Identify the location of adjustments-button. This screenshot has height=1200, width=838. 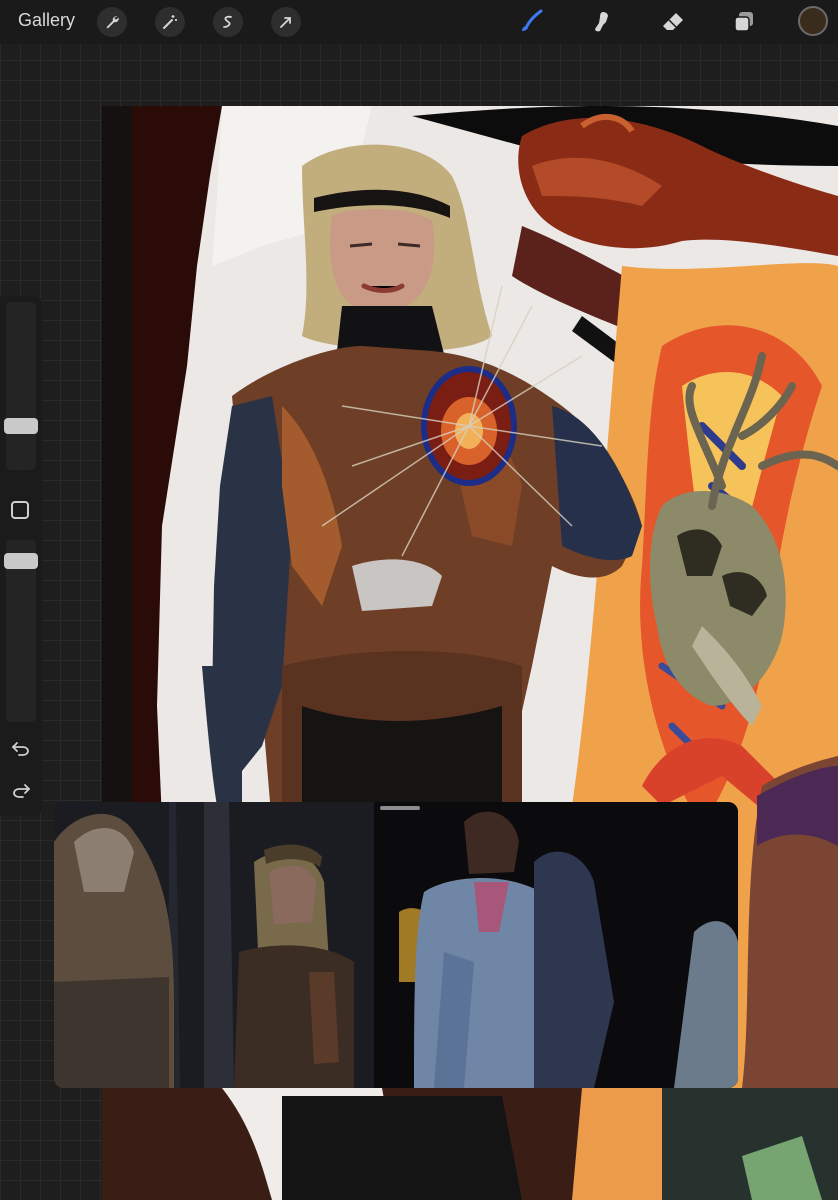
(170, 22).